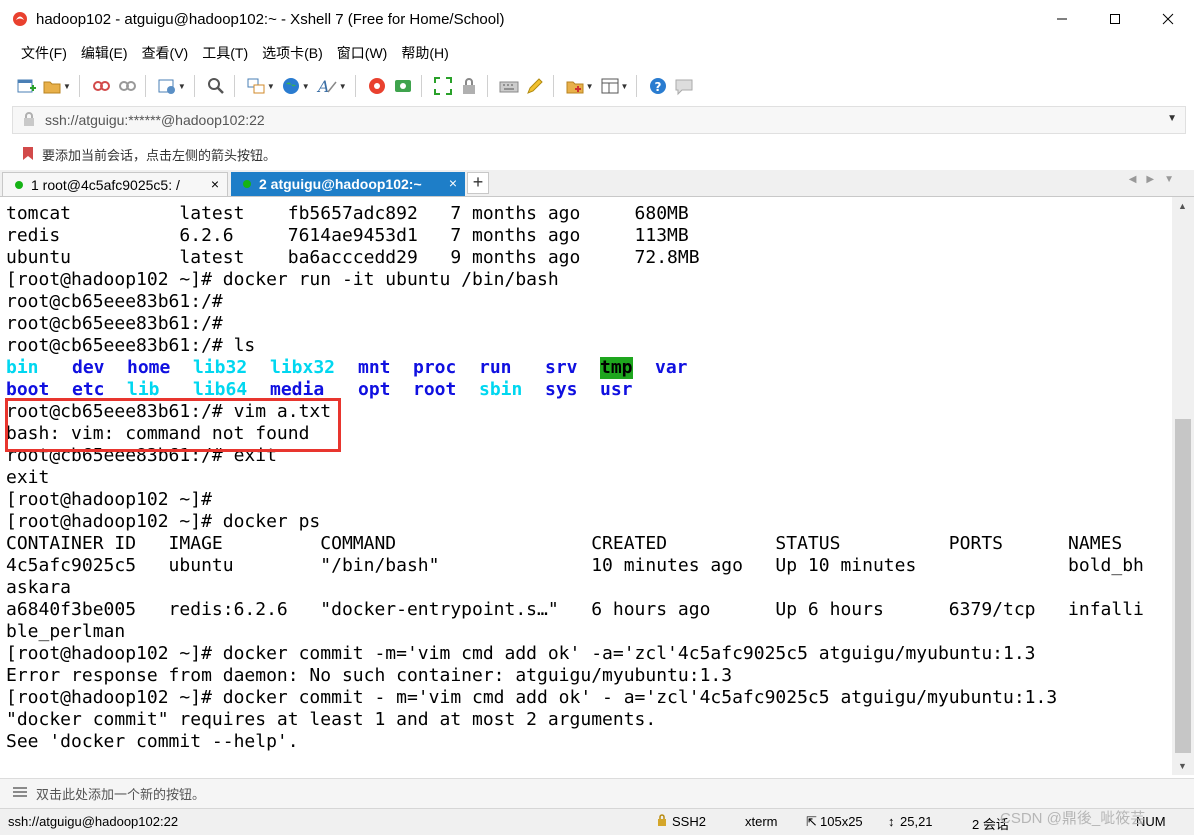 Image resolution: width=1194 pixels, height=835 pixels. What do you see at coordinates (478, 183) in the screenshot?
I see `add-tab-button: +` at bounding box center [478, 183].